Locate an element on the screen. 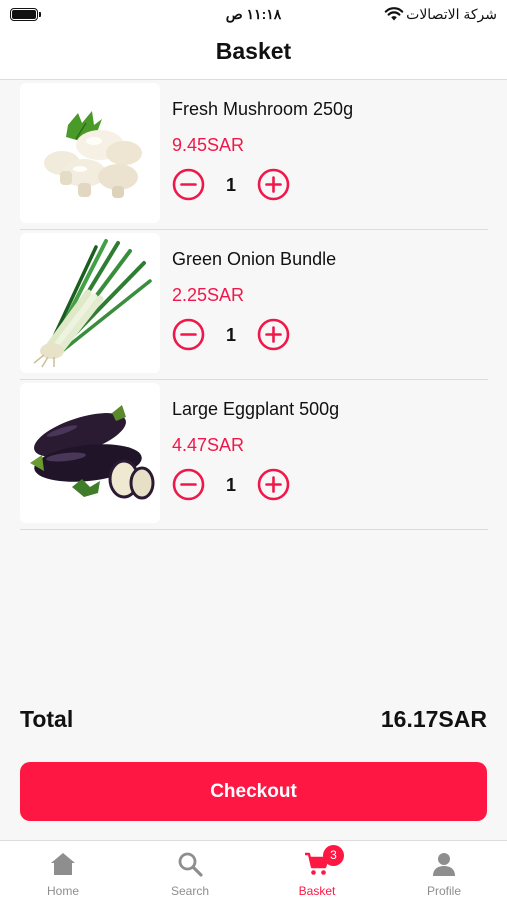  search-icon is located at coordinates (190, 864).